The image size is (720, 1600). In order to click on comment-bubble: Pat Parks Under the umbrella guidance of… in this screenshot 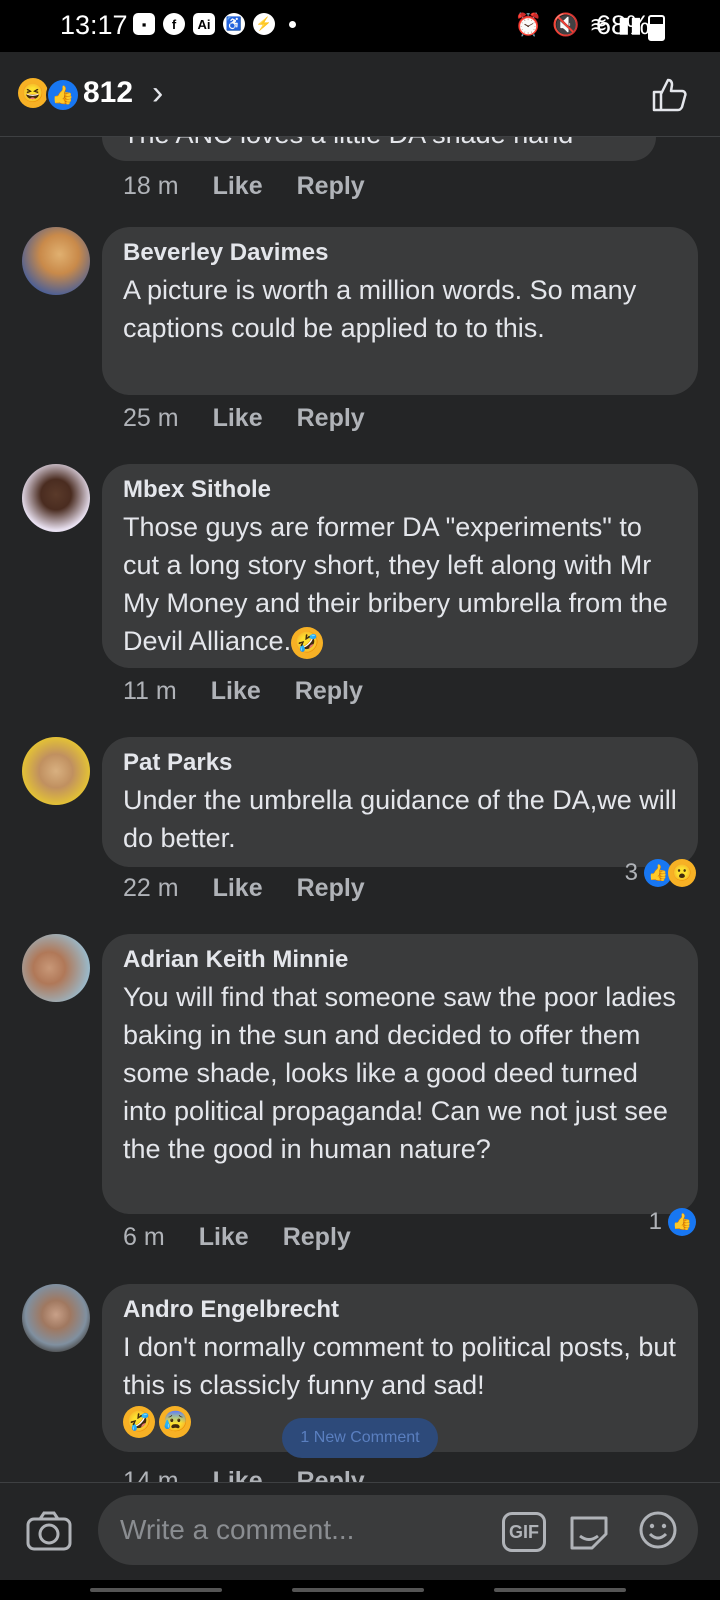, I will do `click(400, 802)`.